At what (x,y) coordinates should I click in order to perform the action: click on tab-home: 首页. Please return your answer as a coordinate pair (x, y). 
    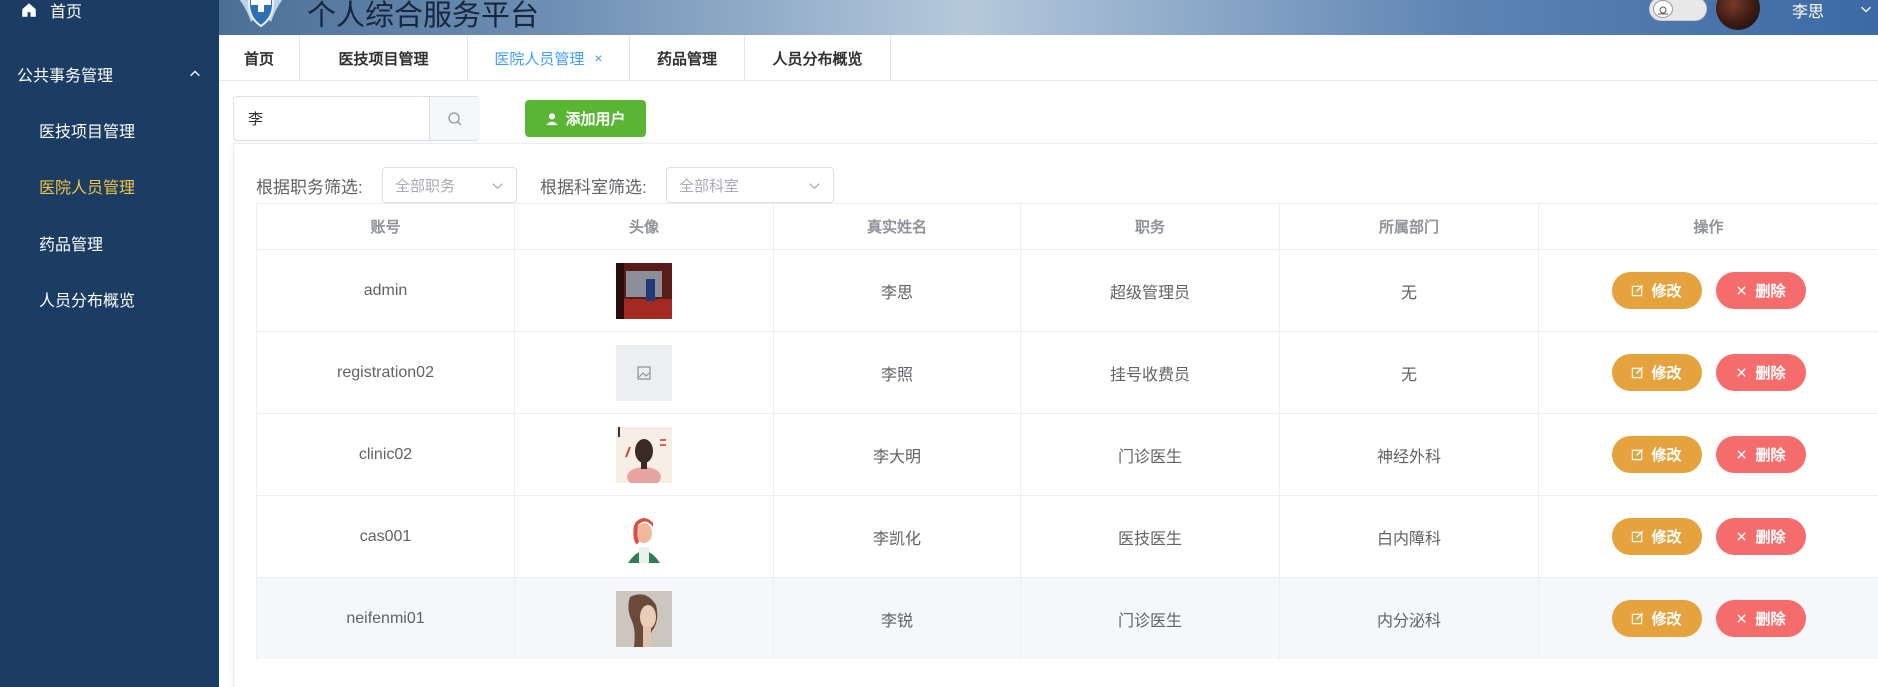
    Looking at the image, I should click on (259, 58).